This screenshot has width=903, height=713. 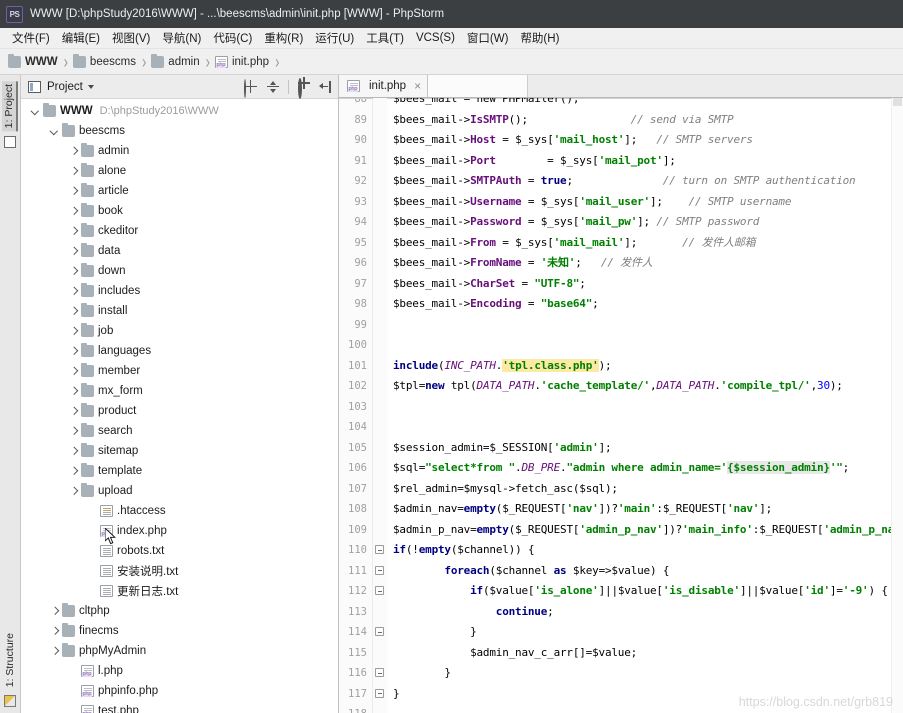 What do you see at coordinates (179, 371) in the screenshot?
I see `tree-node-member: member` at bounding box center [179, 371].